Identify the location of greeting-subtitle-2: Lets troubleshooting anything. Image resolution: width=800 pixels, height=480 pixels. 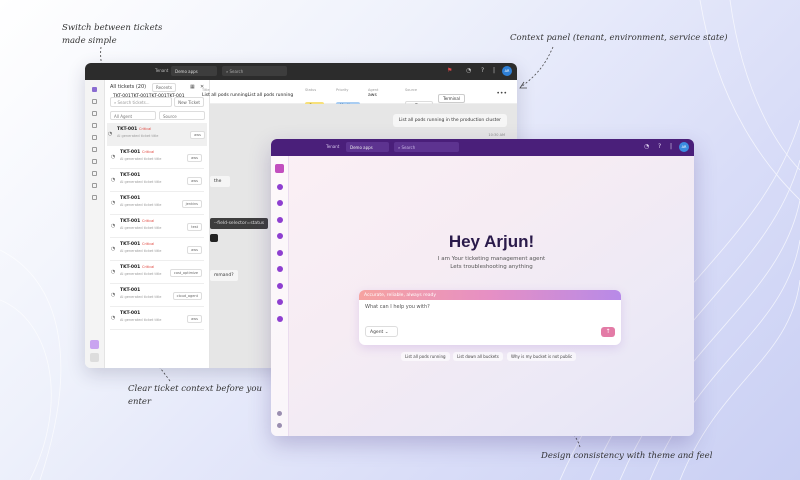
(491, 267).